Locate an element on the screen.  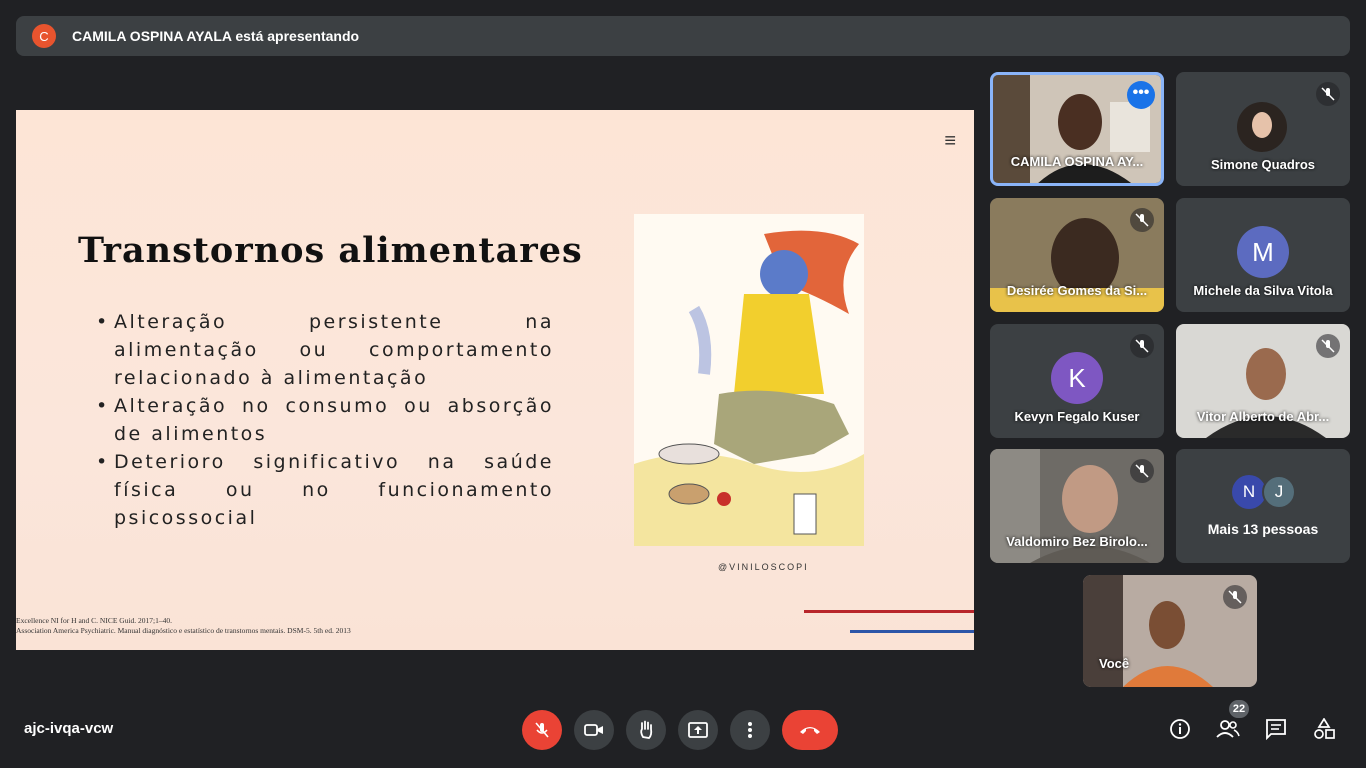
people-icon is located at coordinates (1228, 729).